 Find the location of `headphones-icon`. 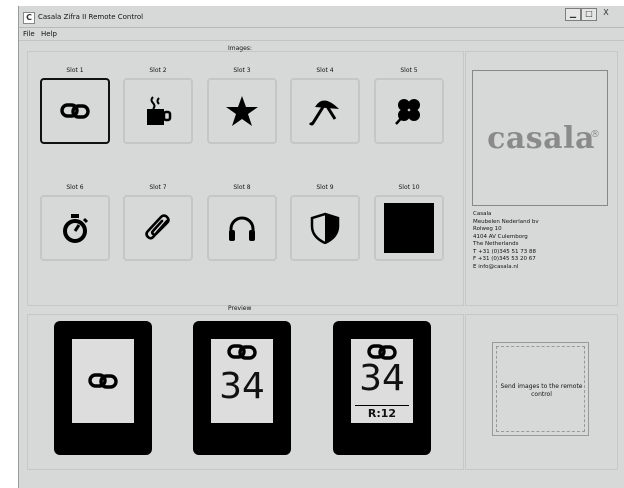

headphones-icon is located at coordinates (242, 228).